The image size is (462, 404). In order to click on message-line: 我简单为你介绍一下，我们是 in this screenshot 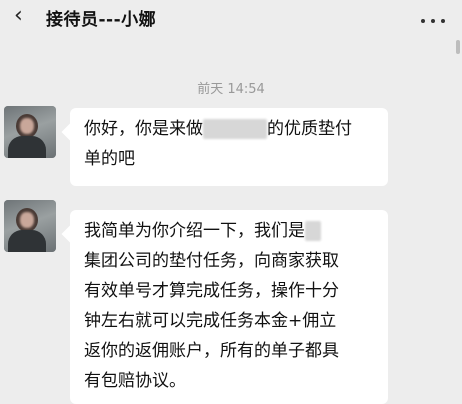, I will do `click(229, 231)`.